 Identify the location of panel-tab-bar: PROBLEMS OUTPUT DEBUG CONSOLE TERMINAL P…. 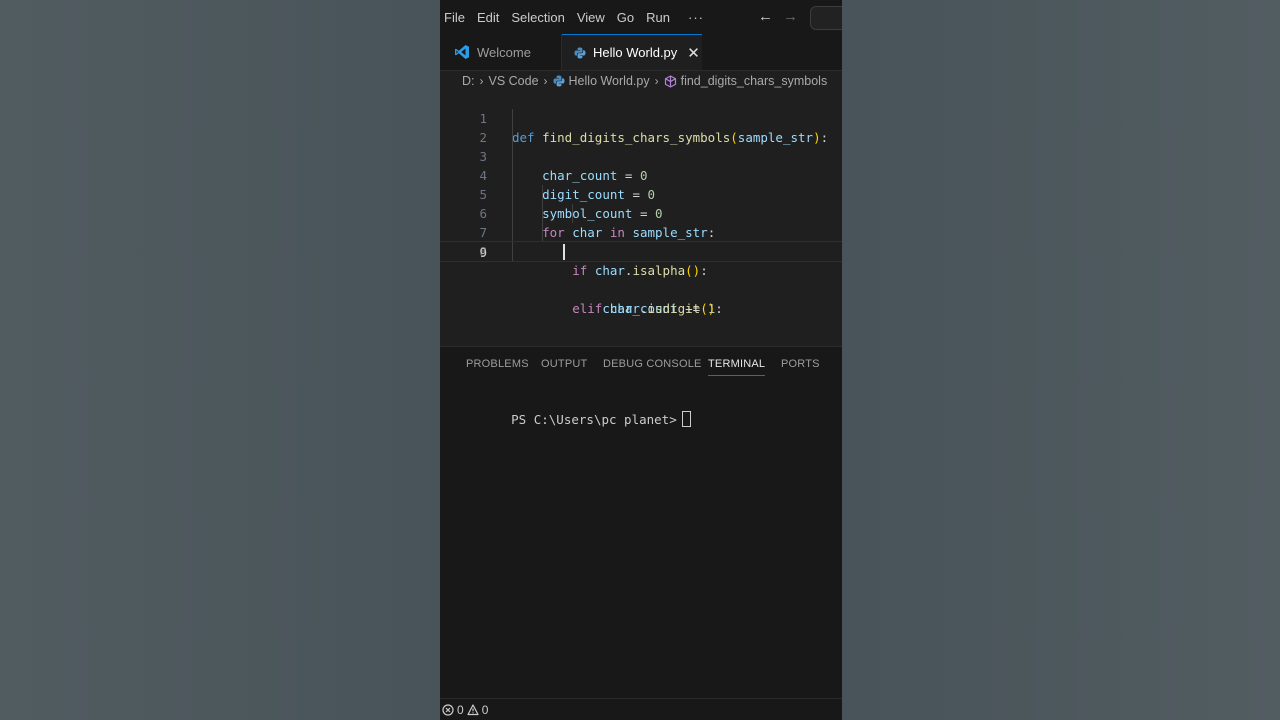
(641, 363).